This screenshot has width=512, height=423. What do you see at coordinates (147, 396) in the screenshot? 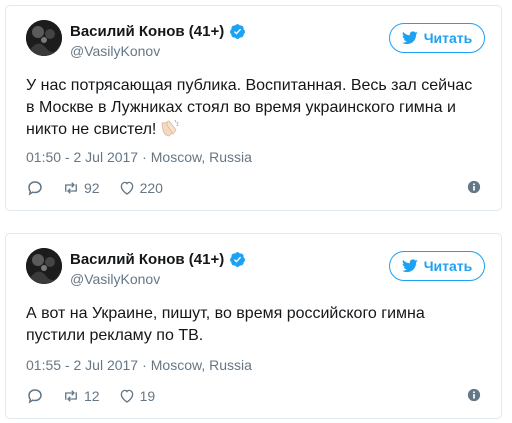
I see `like-count: 19` at bounding box center [147, 396].